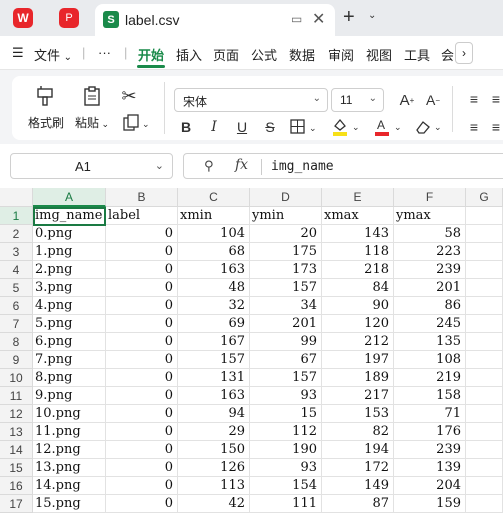  I want to click on align-left-icon: ≡, so click(474, 127).